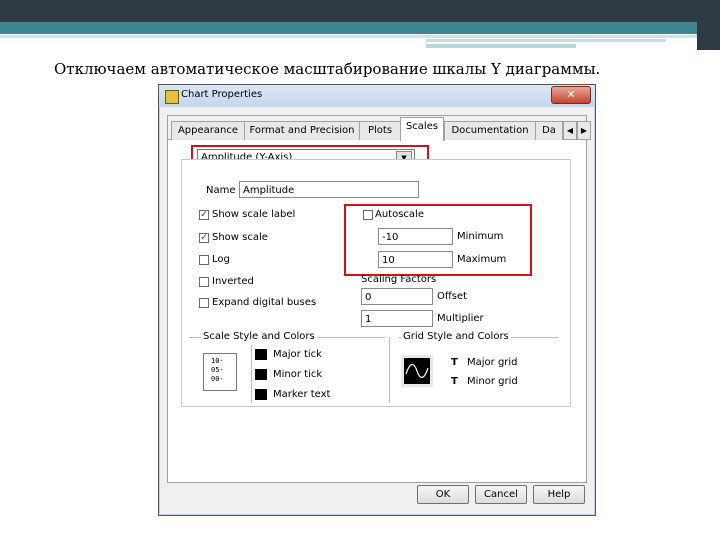 This screenshot has width=720, height=540. Describe the element at coordinates (415, 236) in the screenshot. I see `minimum-input: -10` at that location.